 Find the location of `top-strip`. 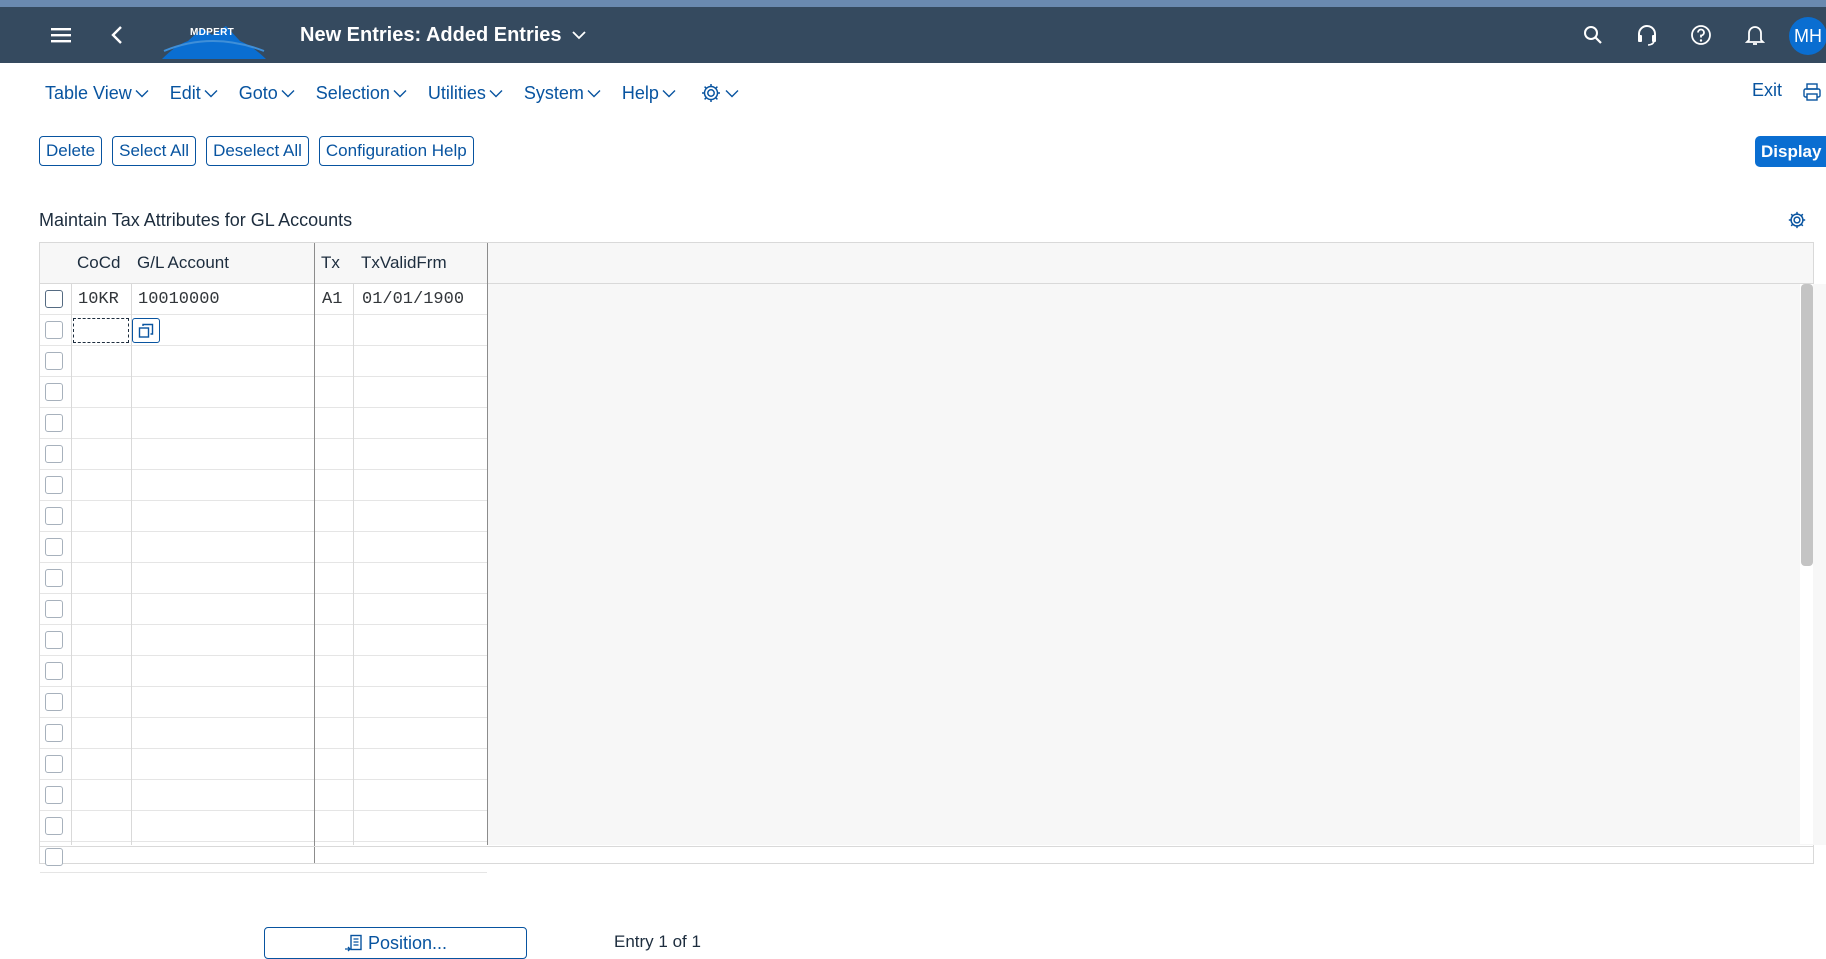

top-strip is located at coordinates (913, 3).